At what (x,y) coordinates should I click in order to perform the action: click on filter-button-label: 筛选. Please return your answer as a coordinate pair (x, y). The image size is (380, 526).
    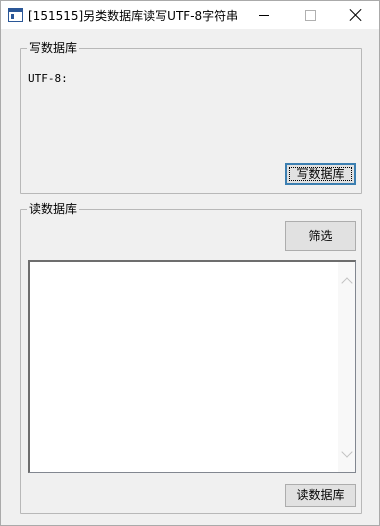
    Looking at the image, I should click on (320, 236).